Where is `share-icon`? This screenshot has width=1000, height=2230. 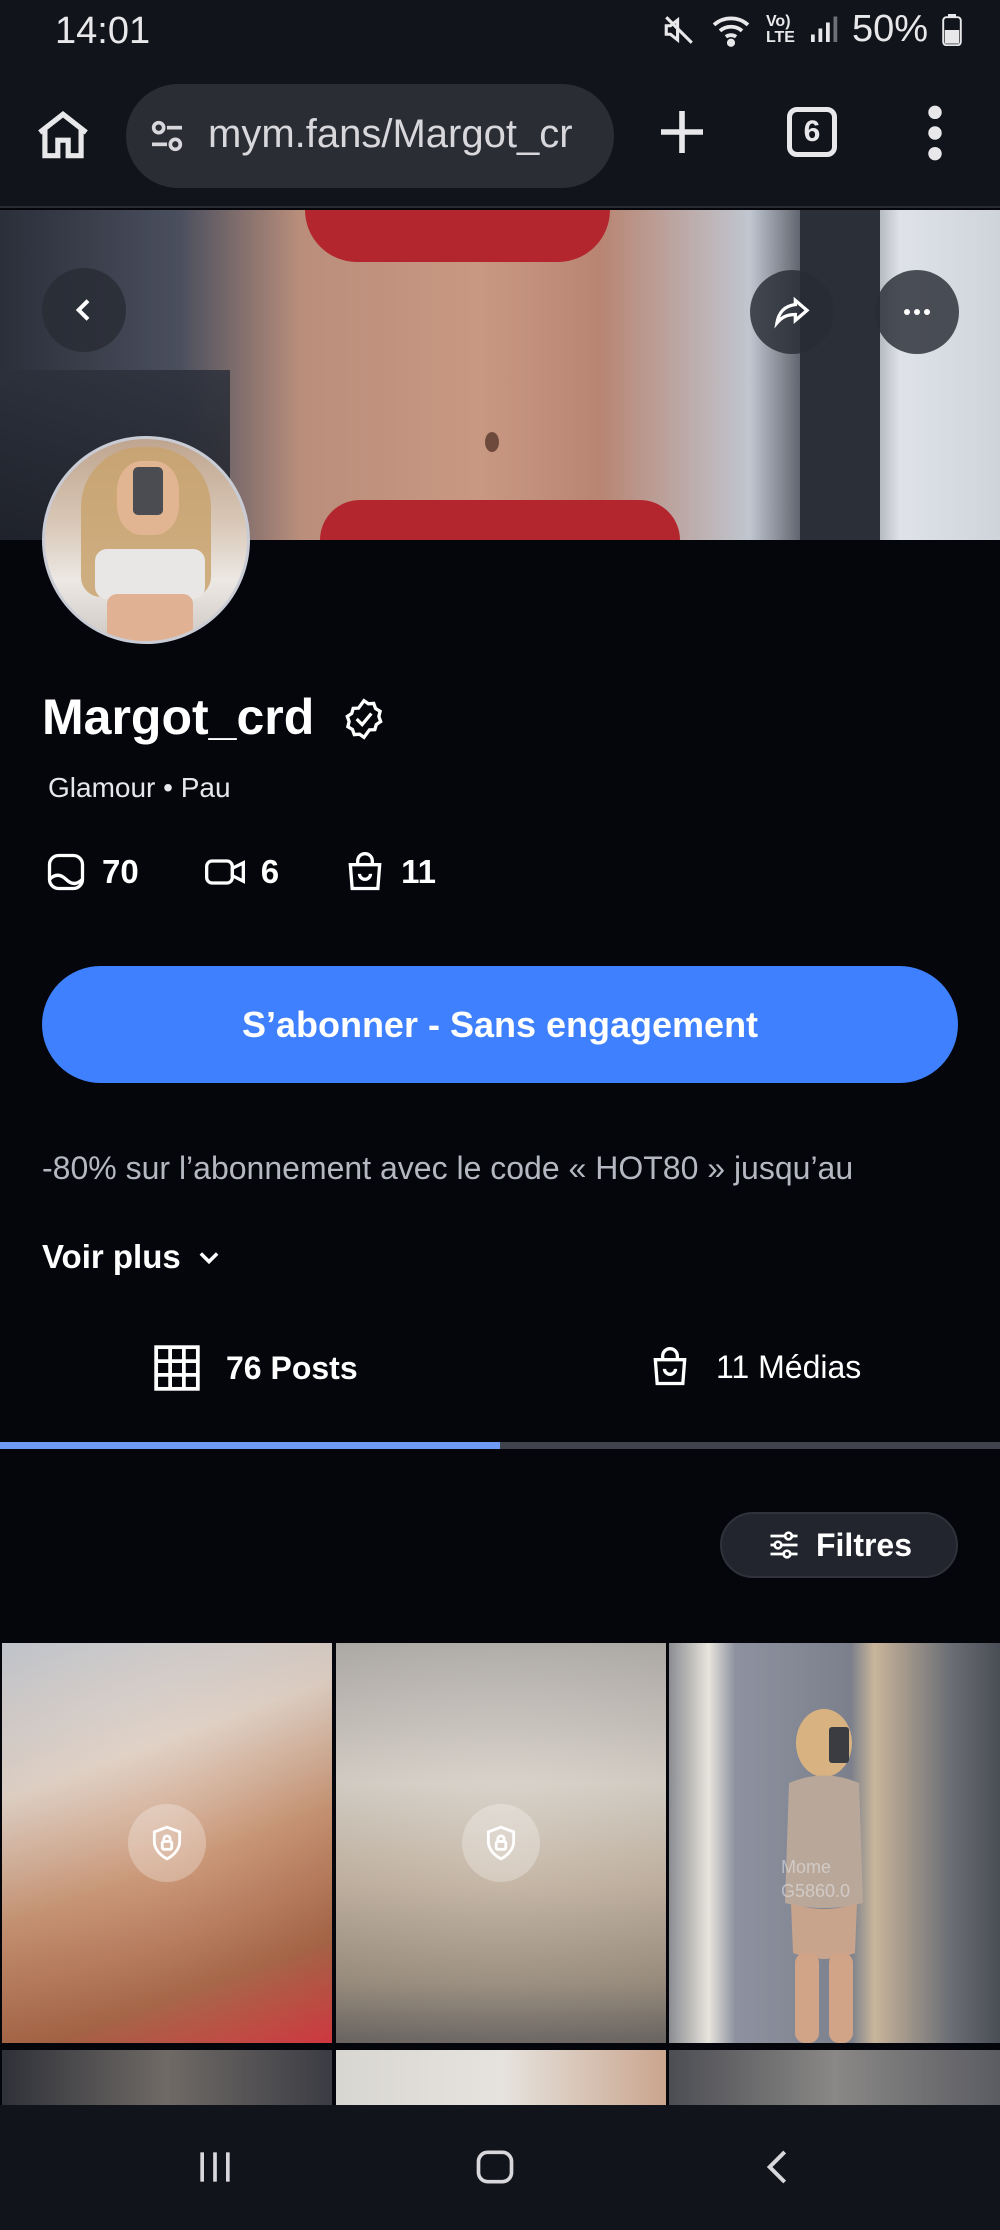 share-icon is located at coordinates (792, 312).